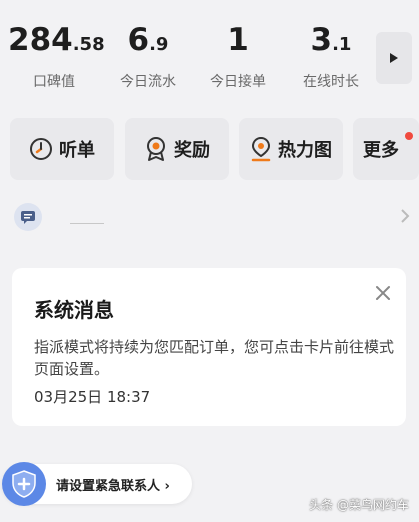  I want to click on stat-online-time: 3.1 在线时长, so click(331, 56).